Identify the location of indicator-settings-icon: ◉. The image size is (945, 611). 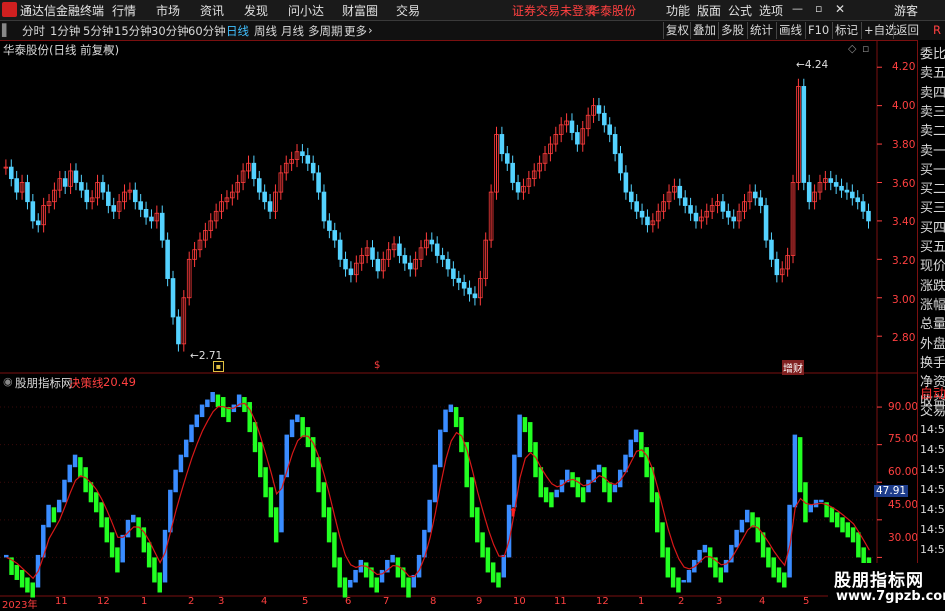
(8, 381).